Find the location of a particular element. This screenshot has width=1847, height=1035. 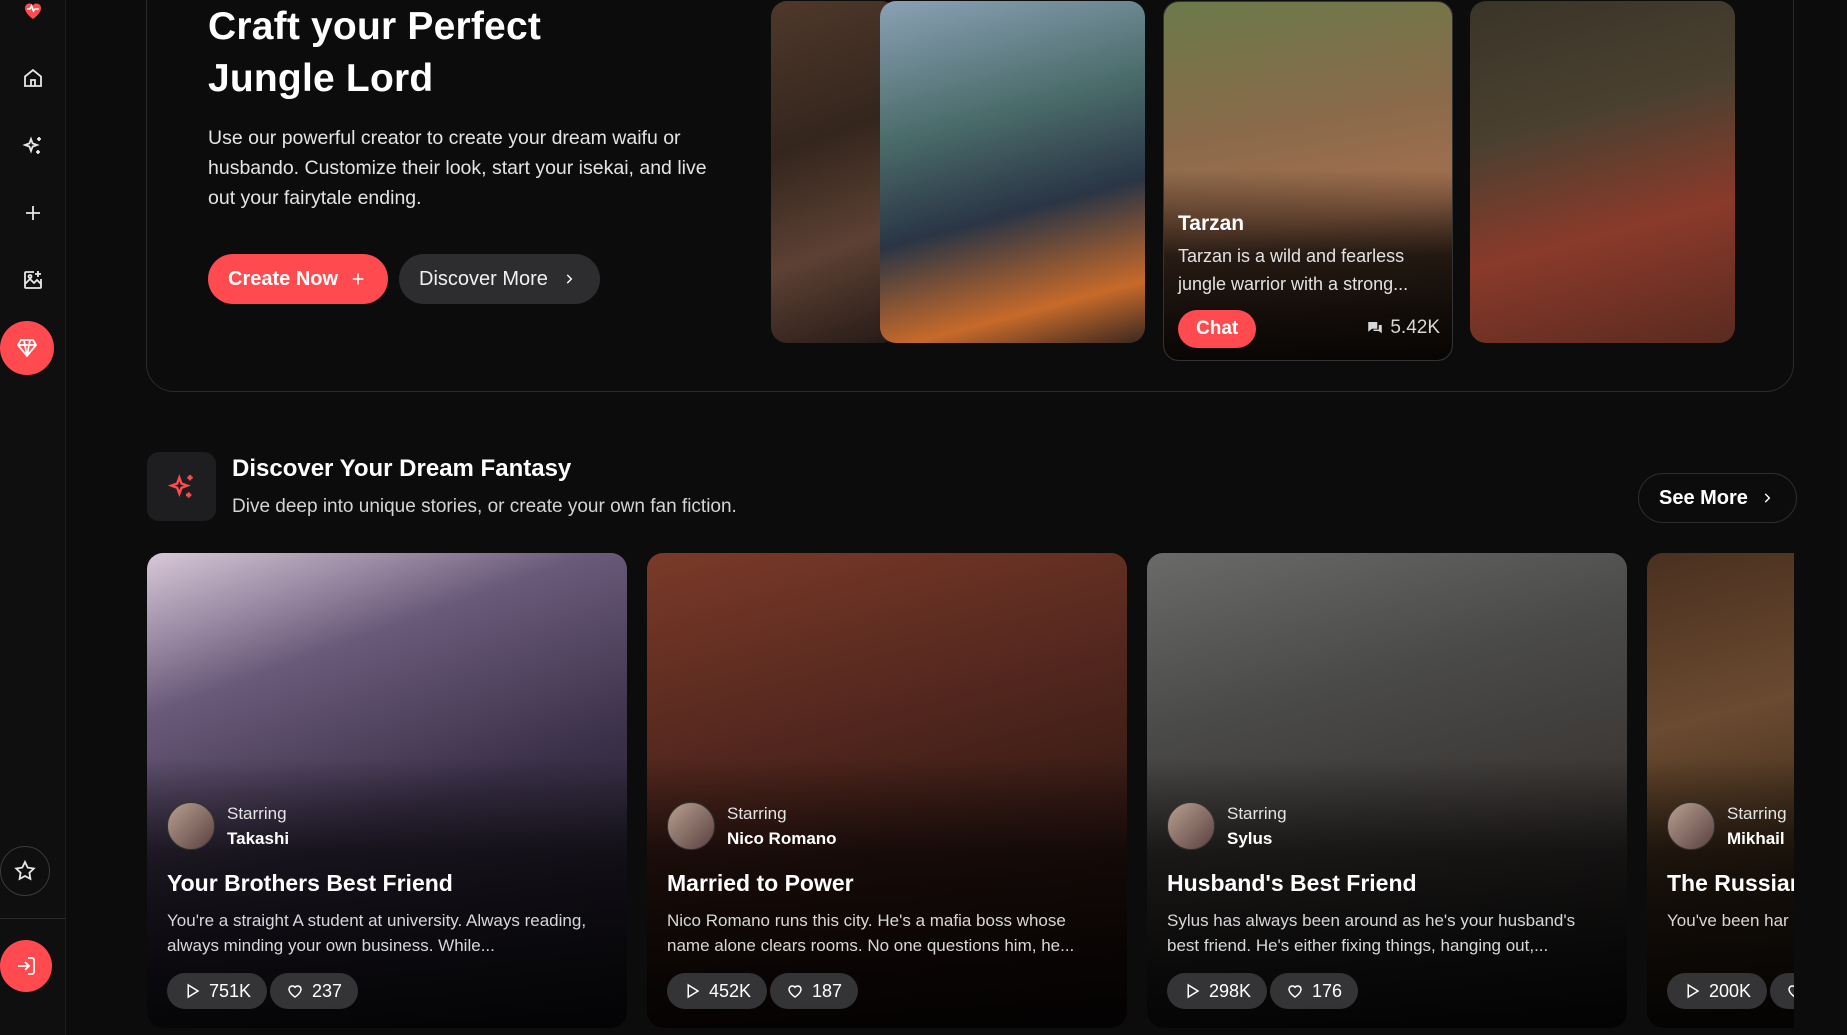

sidebar-divider is located at coordinates (33, 918).